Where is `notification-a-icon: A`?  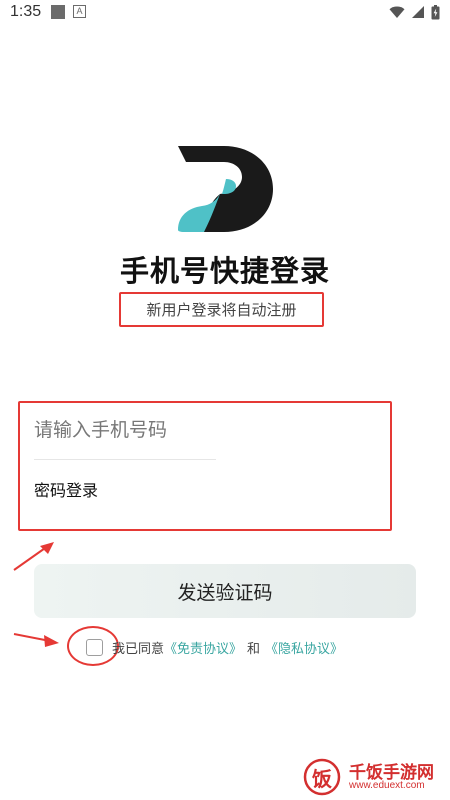 notification-a-icon: A is located at coordinates (79, 11).